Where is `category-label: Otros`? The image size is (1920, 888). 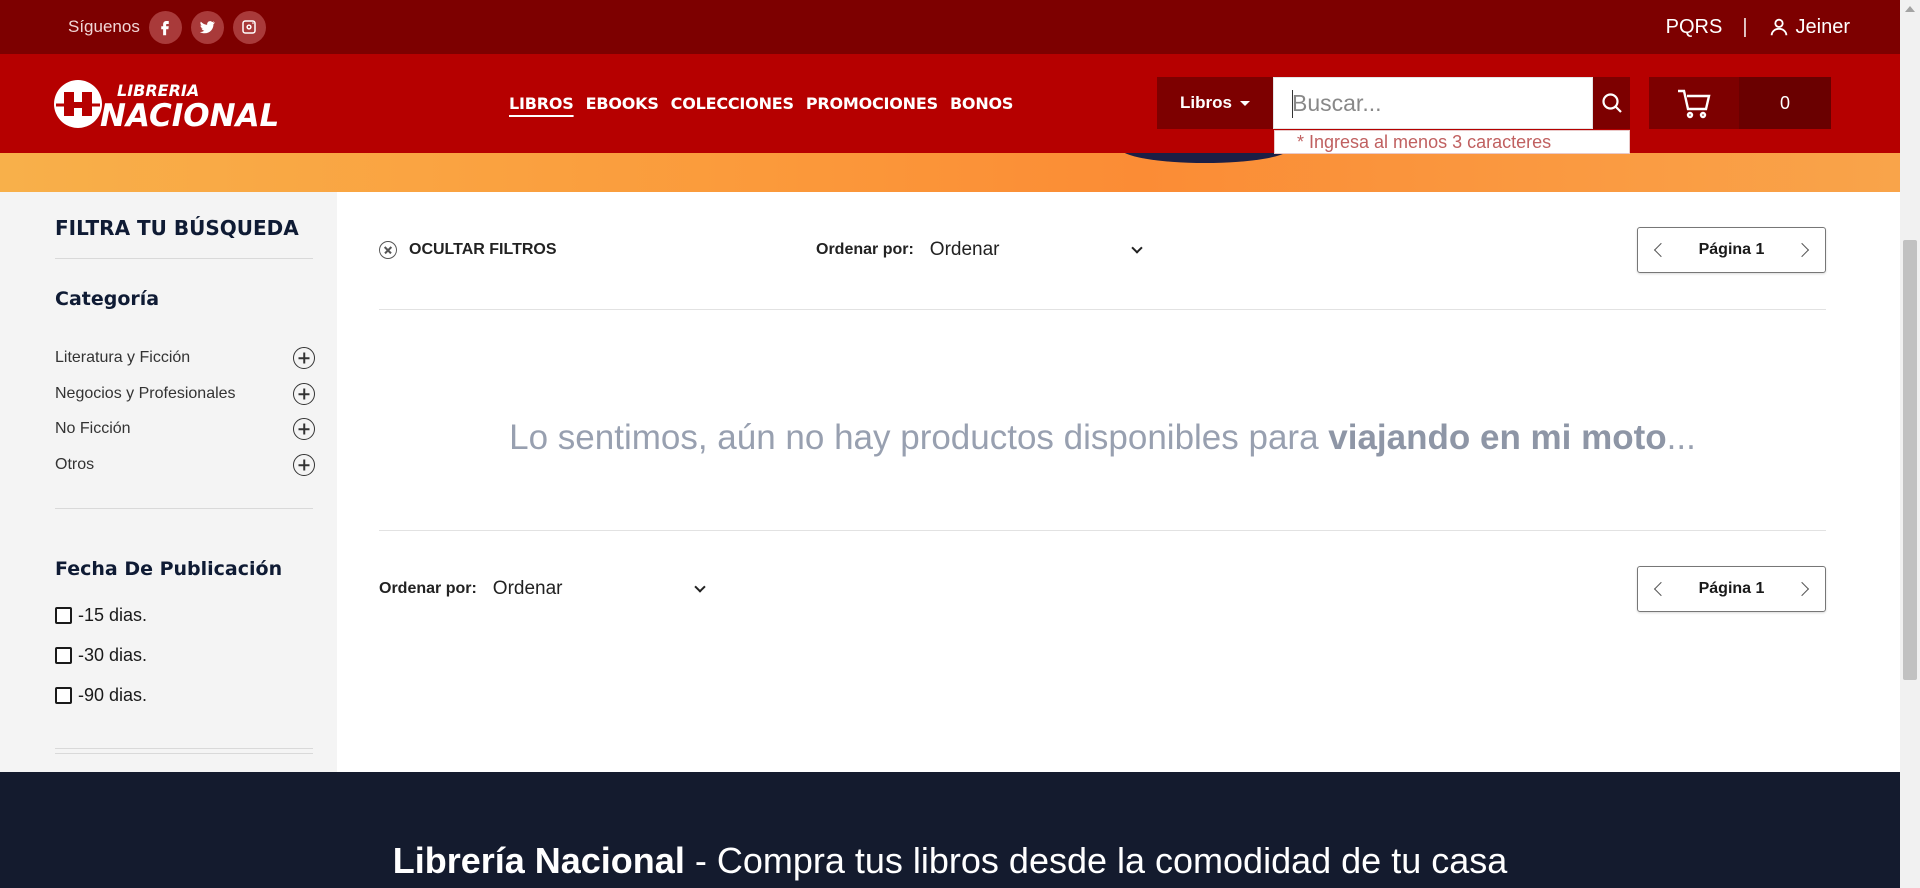 category-label: Otros is located at coordinates (75, 464).